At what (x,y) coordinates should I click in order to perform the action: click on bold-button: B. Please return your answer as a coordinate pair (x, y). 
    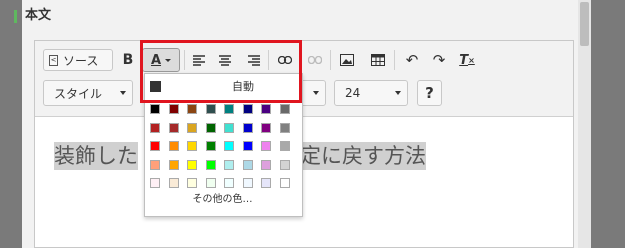
    Looking at the image, I should click on (128, 60).